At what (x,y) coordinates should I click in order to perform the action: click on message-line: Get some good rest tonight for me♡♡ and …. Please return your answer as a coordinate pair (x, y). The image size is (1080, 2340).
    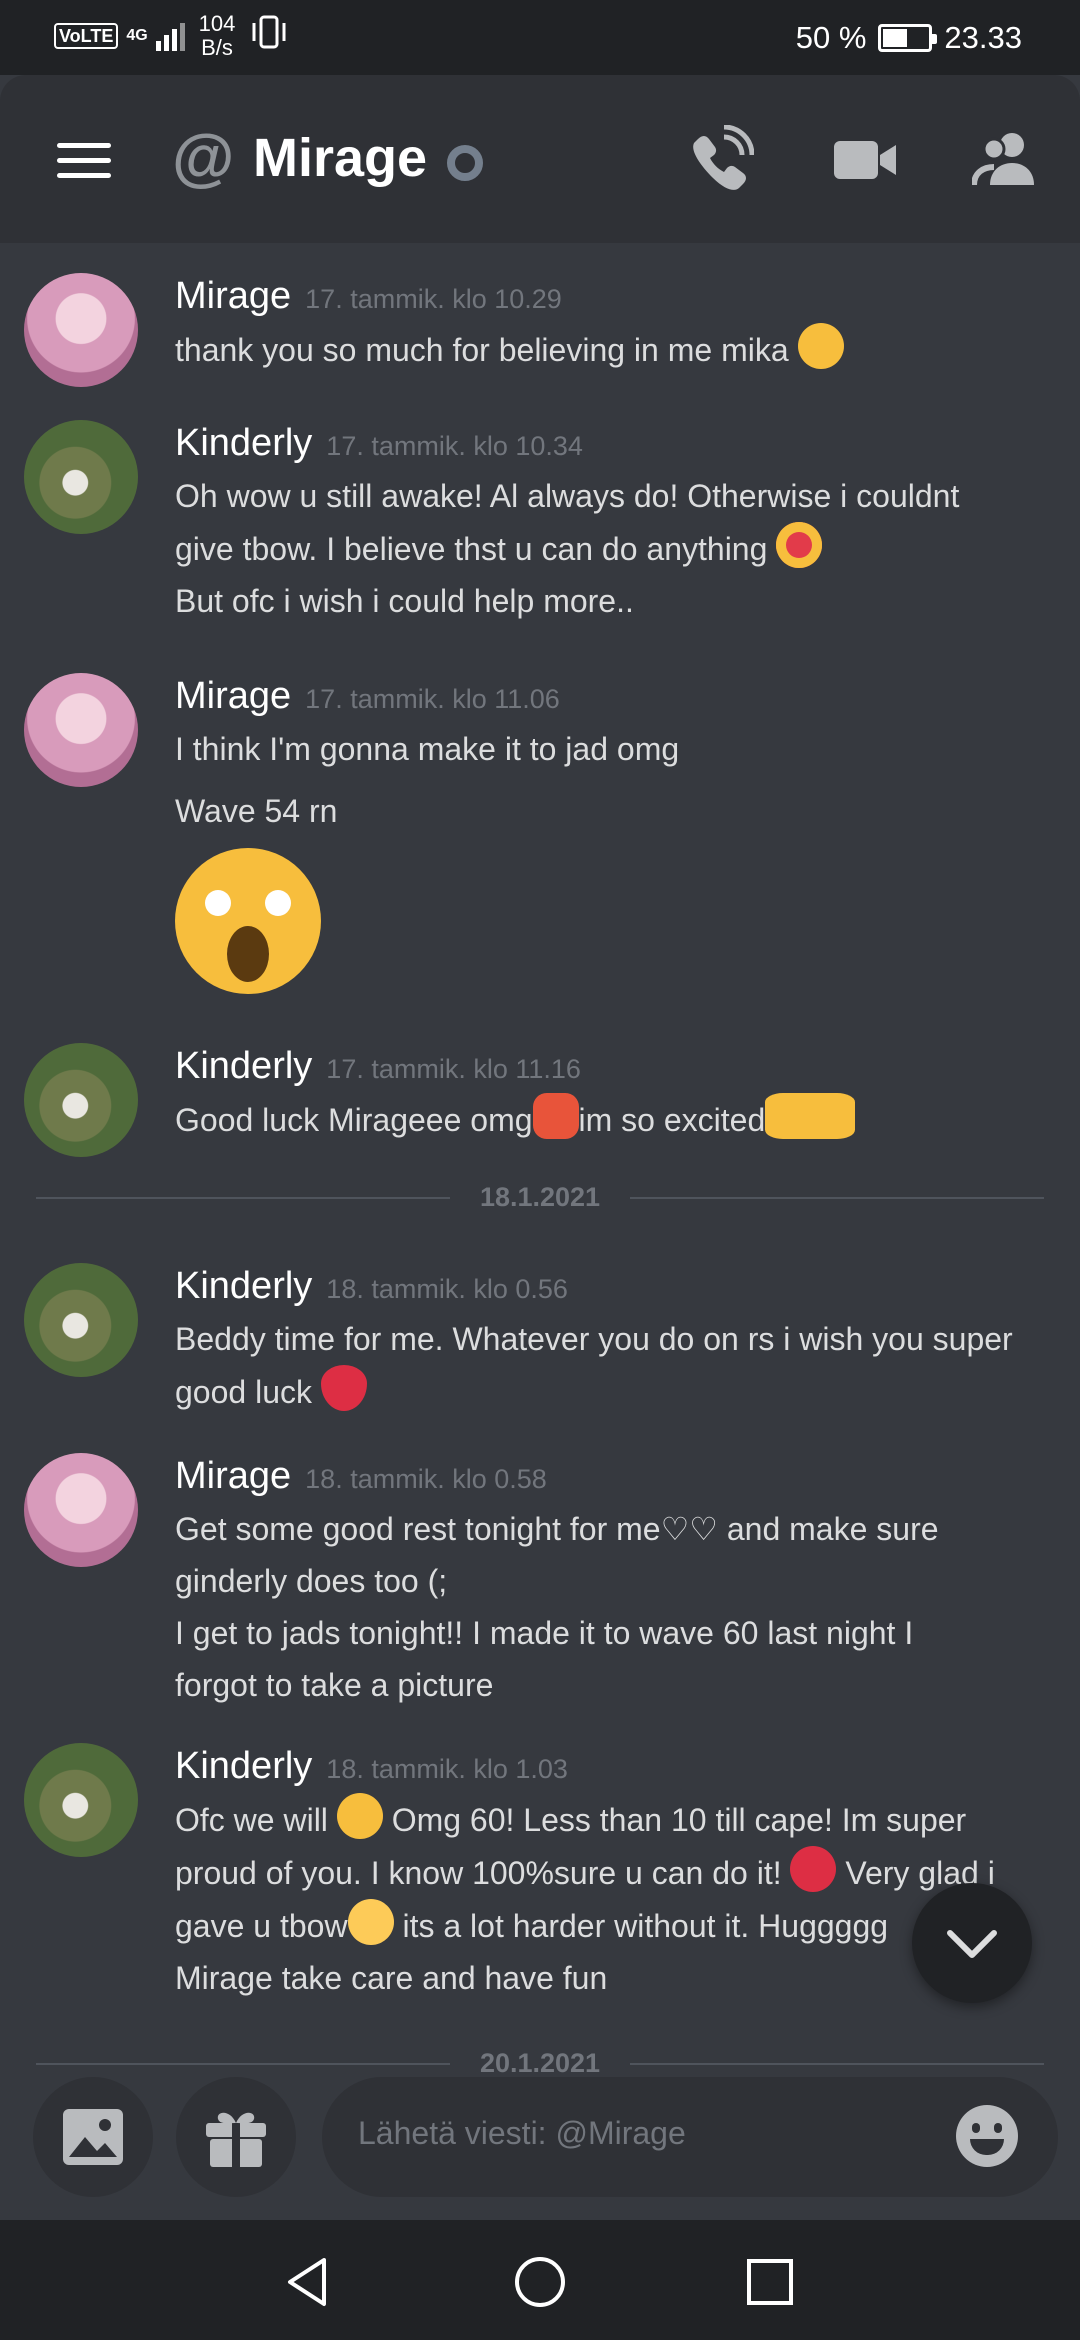
    Looking at the image, I should click on (557, 1529).